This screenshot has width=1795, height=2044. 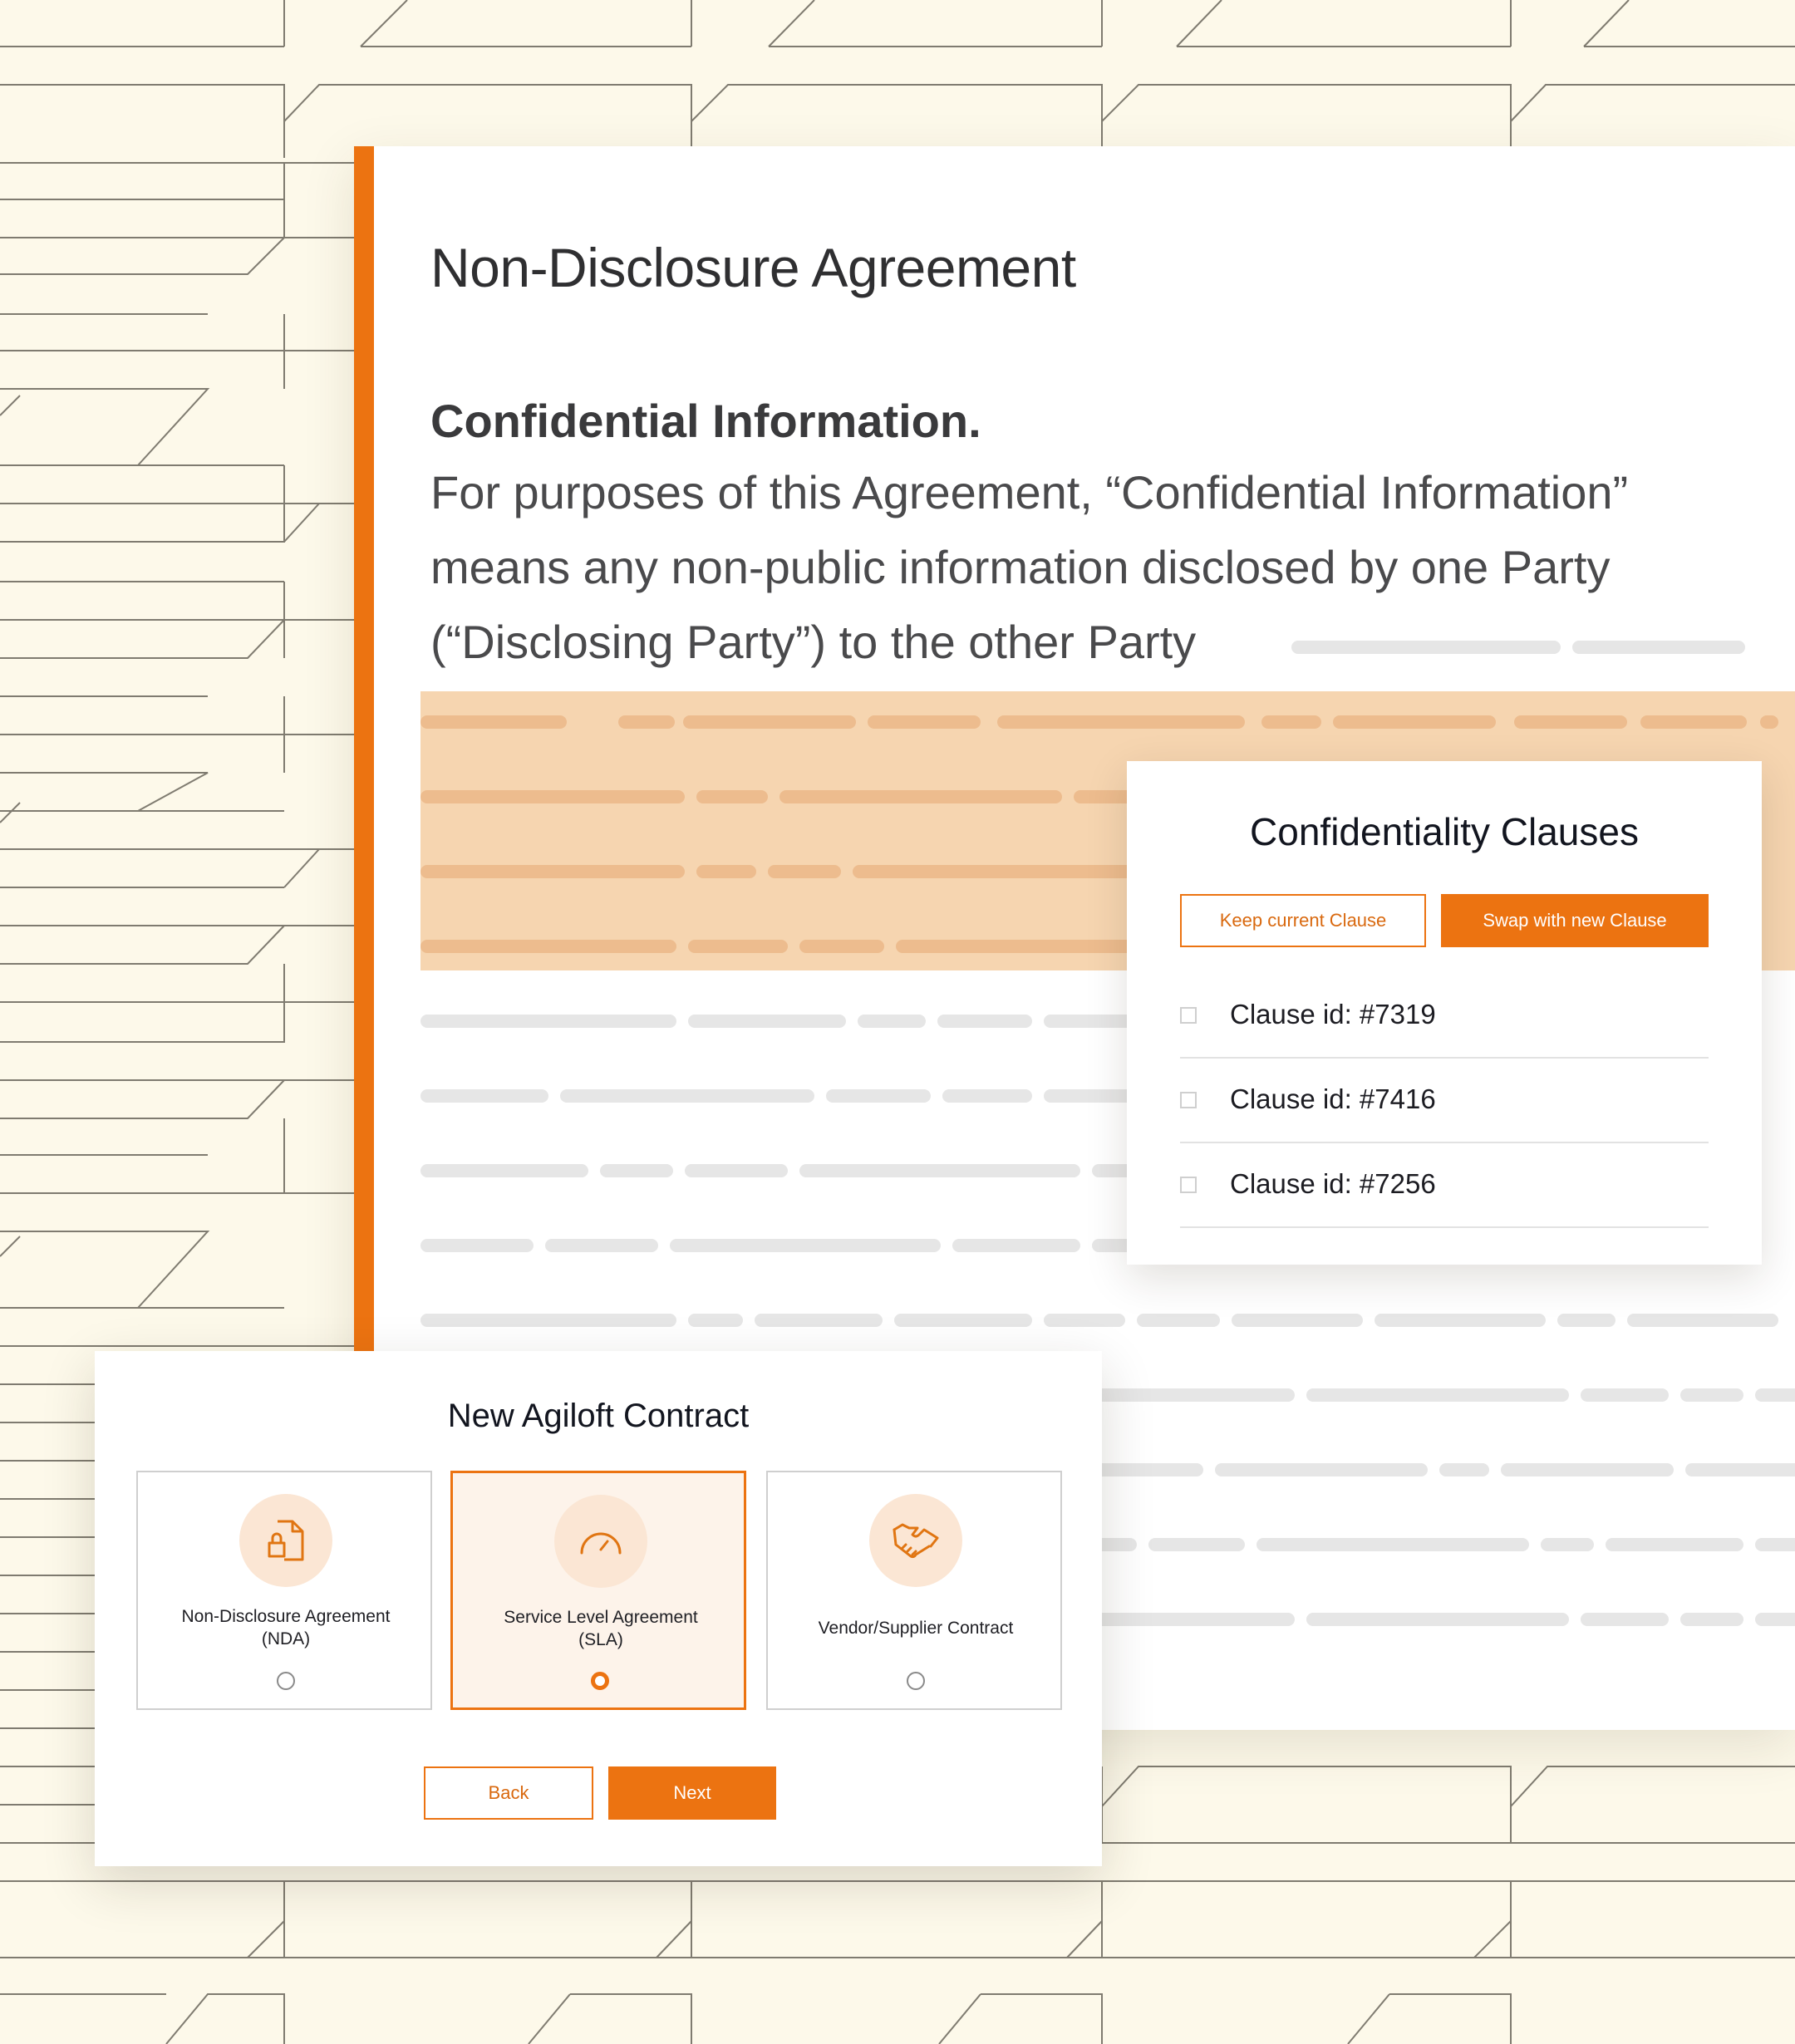 I want to click on swap-with-new-clause-button: Swap with new Clause, so click(x=1575, y=920).